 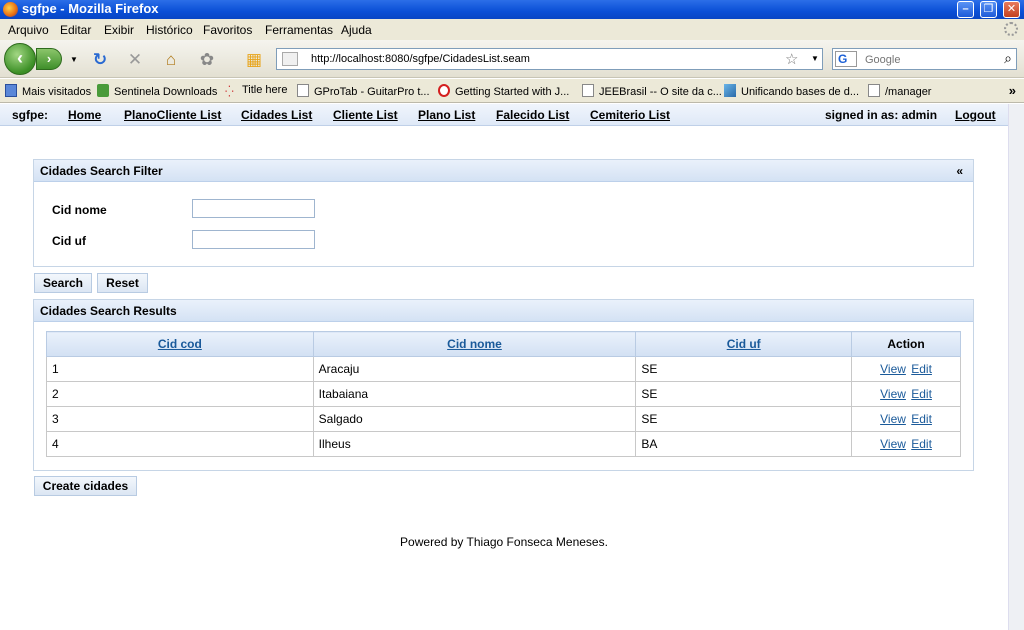 What do you see at coordinates (103, 90) in the screenshot?
I see `download-icon` at bounding box center [103, 90].